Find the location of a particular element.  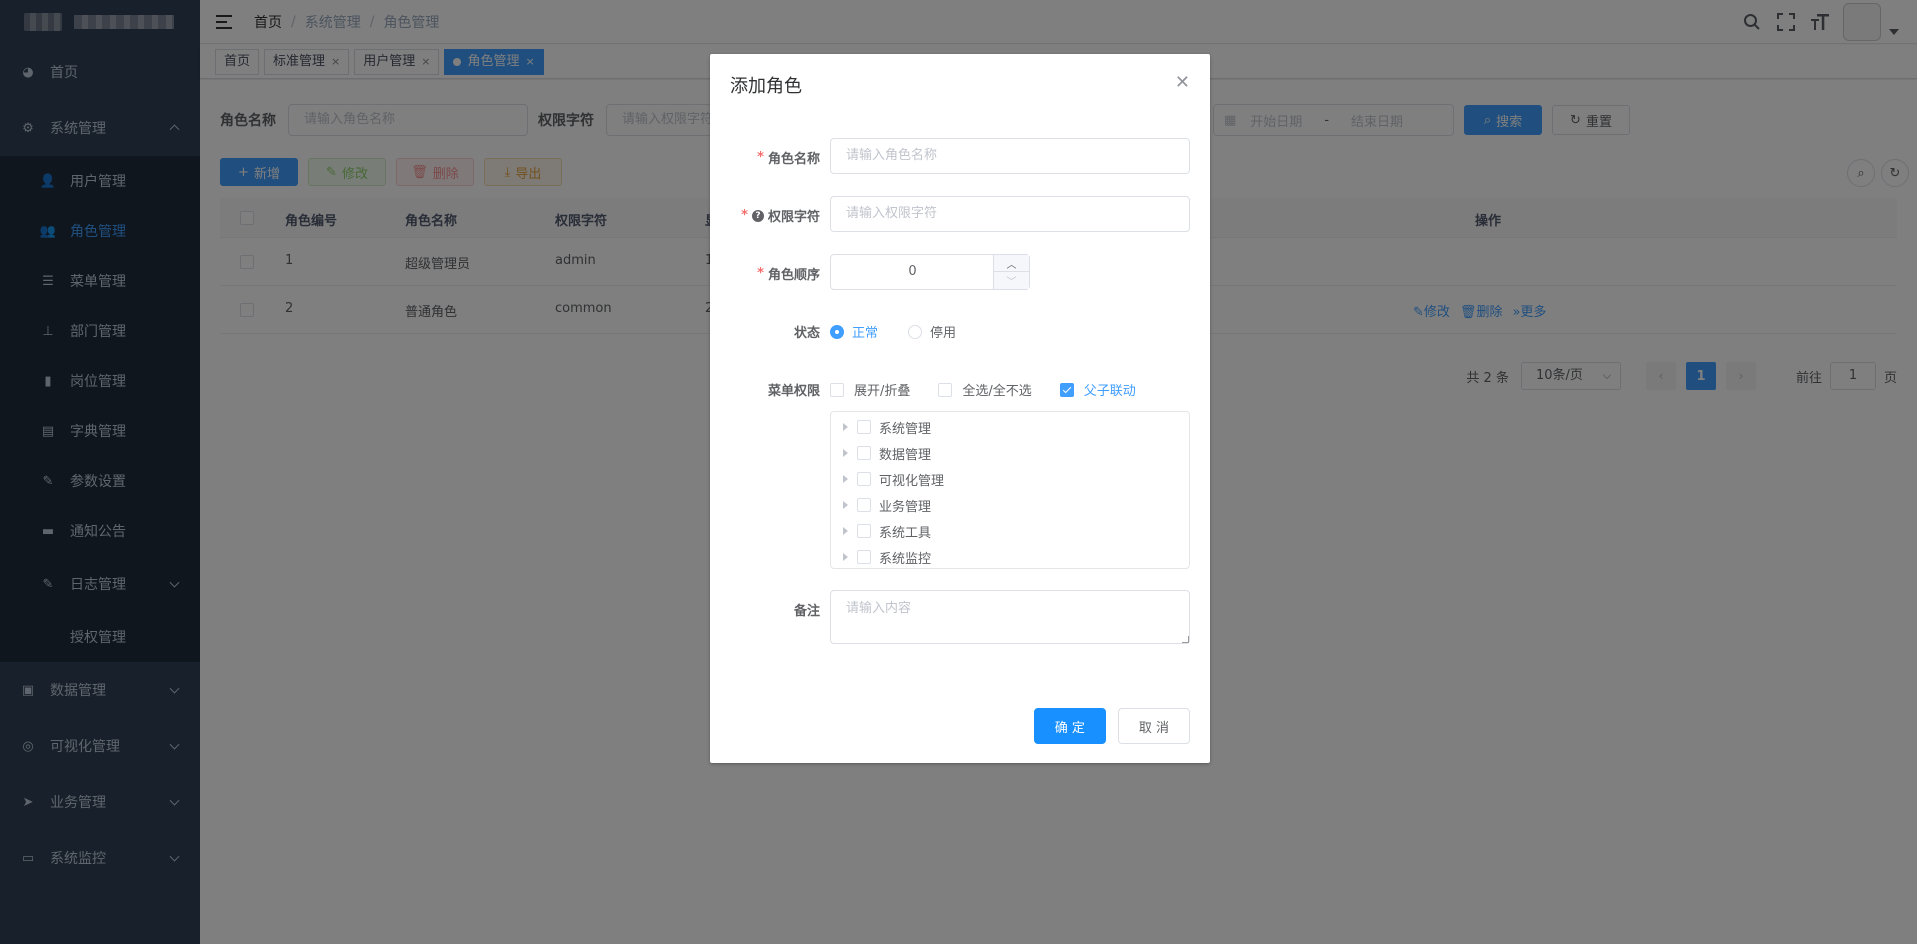

tree-node: 可视化管理 is located at coordinates (1010, 479).